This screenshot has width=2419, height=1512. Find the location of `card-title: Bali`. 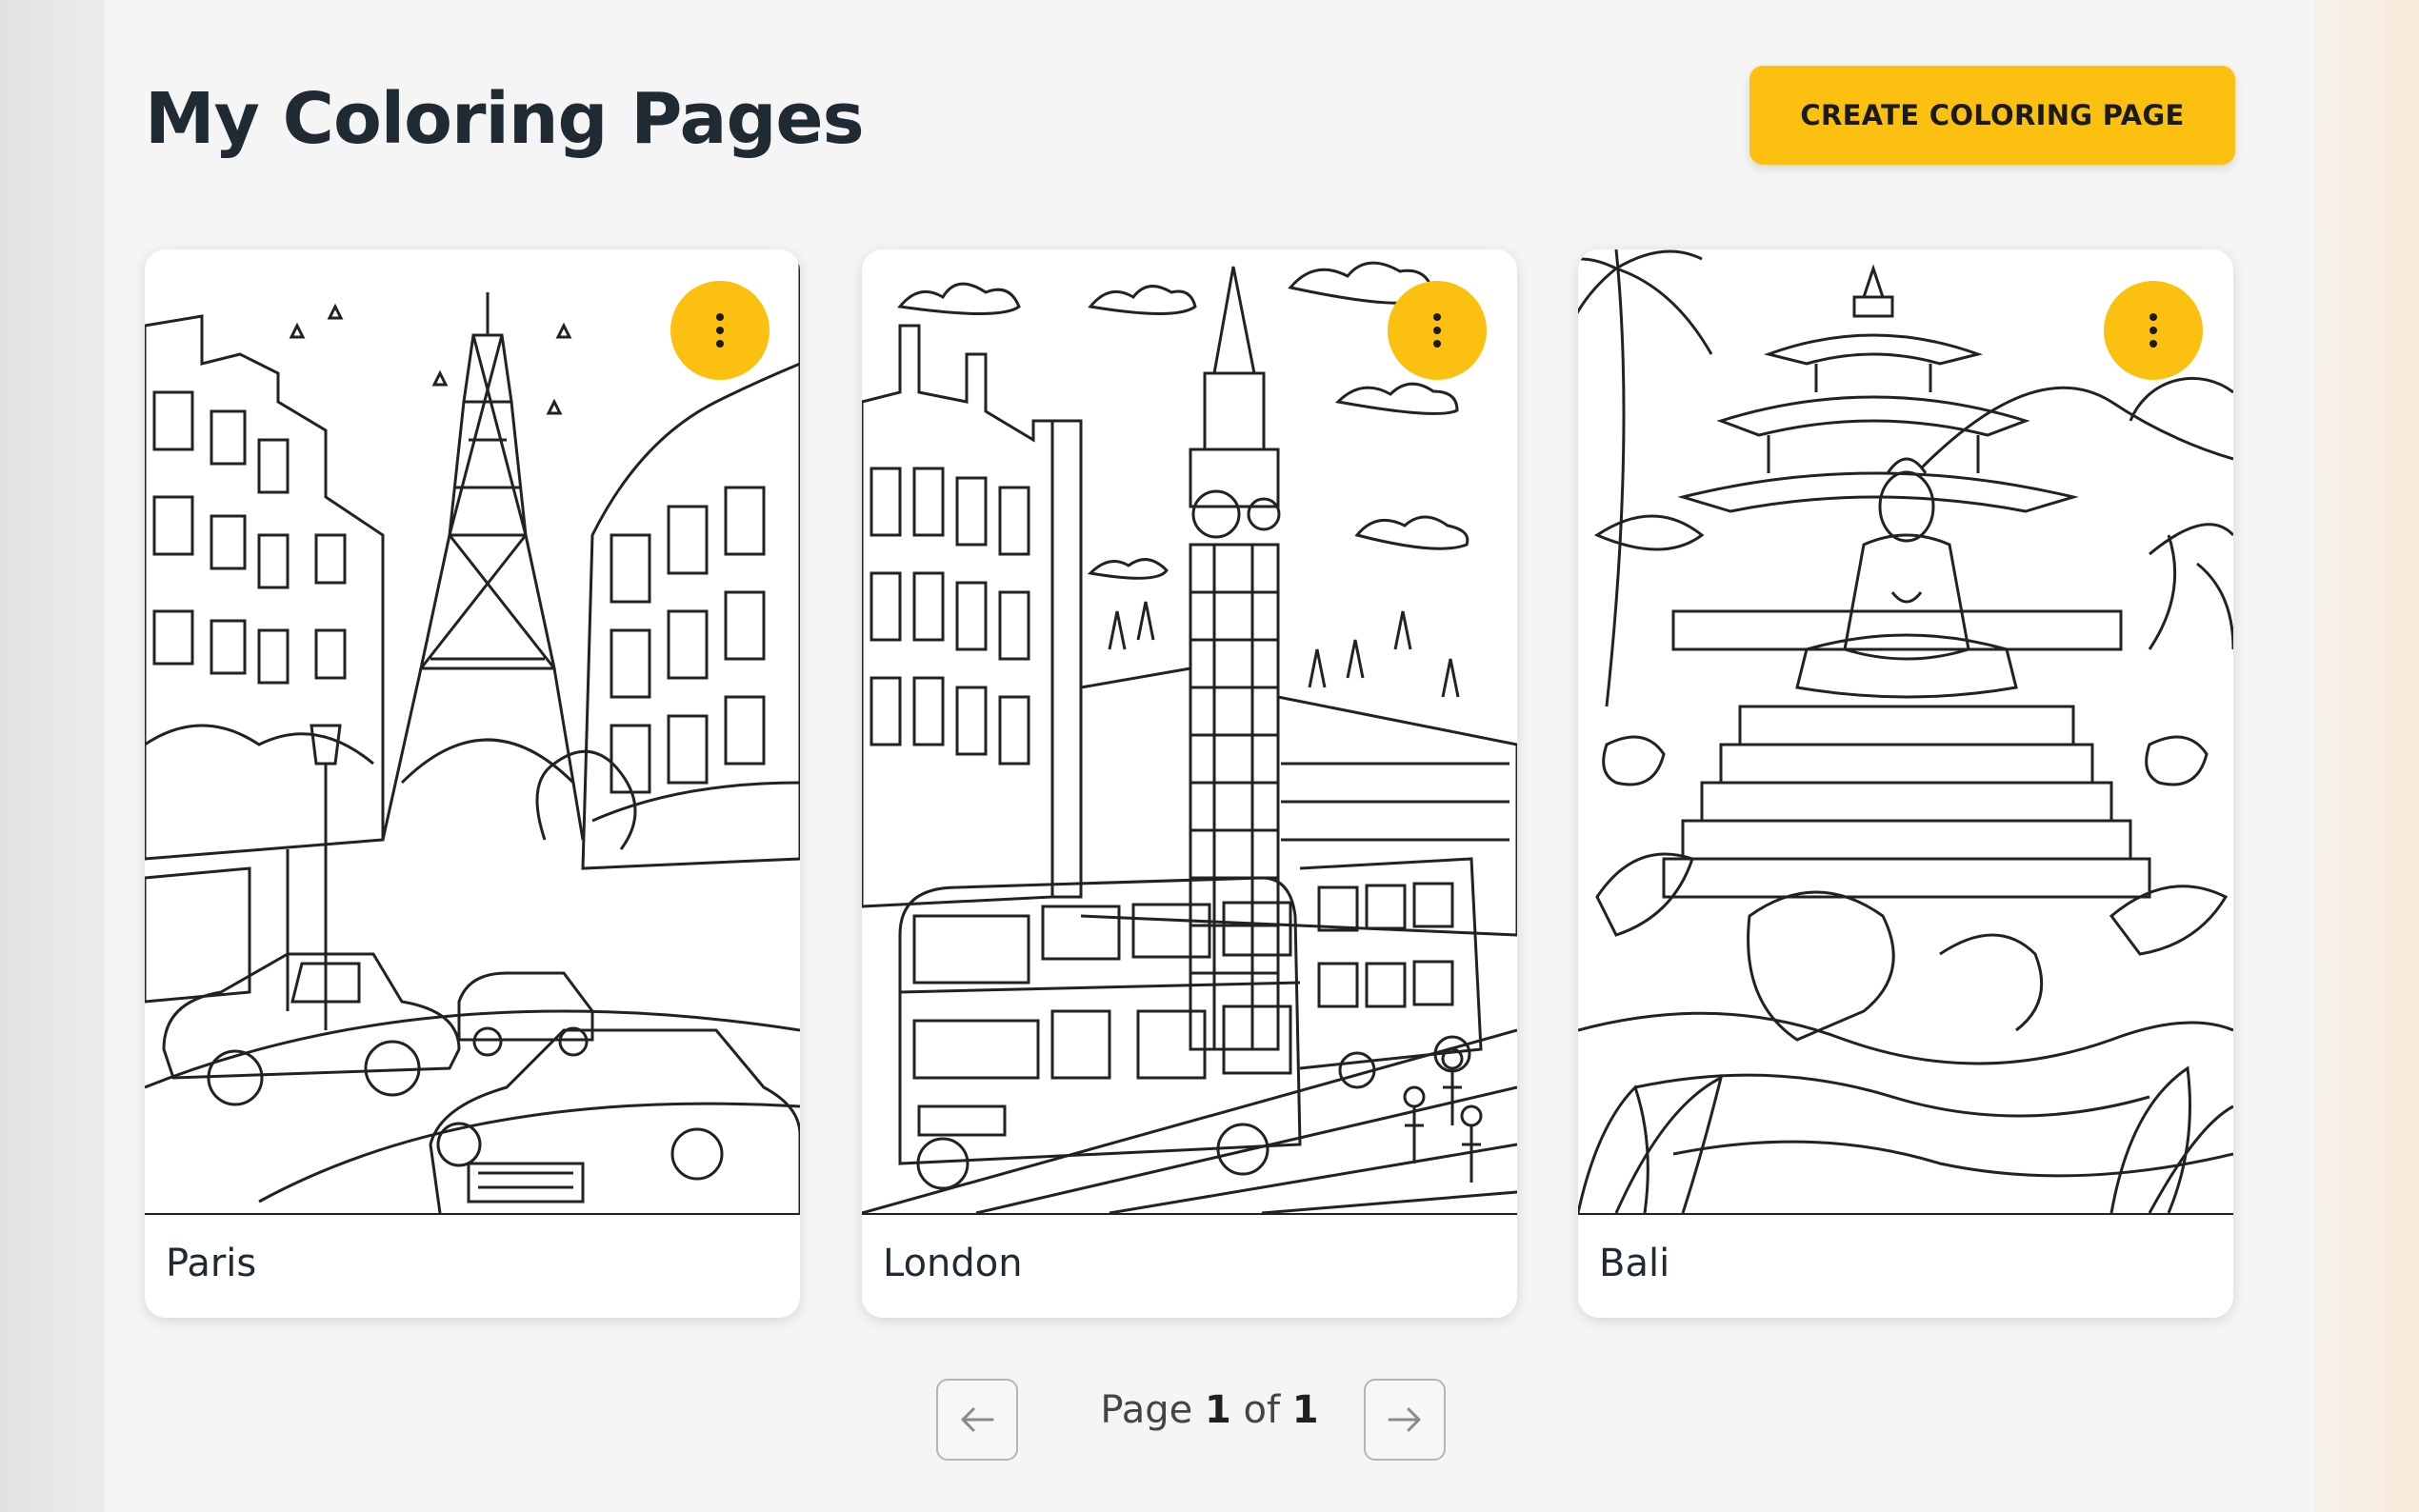

card-title: Bali is located at coordinates (1634, 1263).